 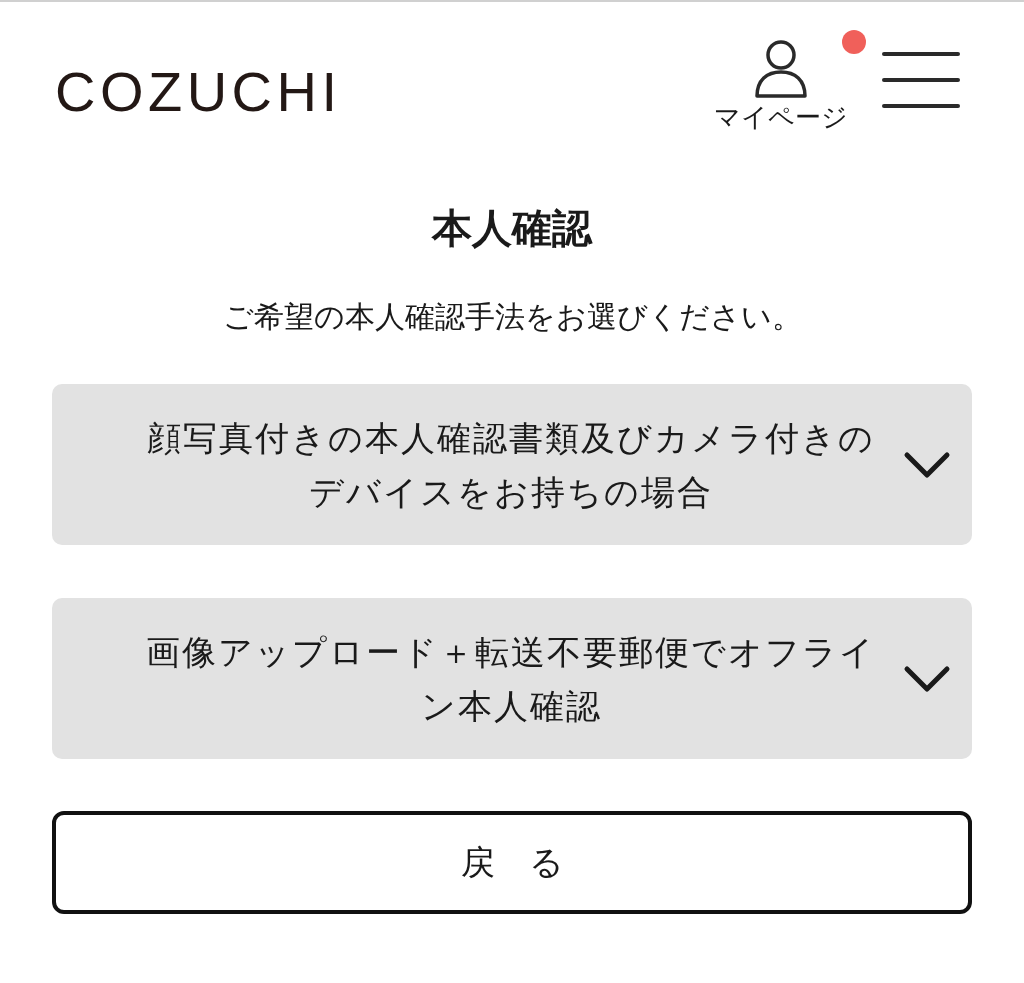 What do you see at coordinates (781, 68) in the screenshot?
I see `user-icon` at bounding box center [781, 68].